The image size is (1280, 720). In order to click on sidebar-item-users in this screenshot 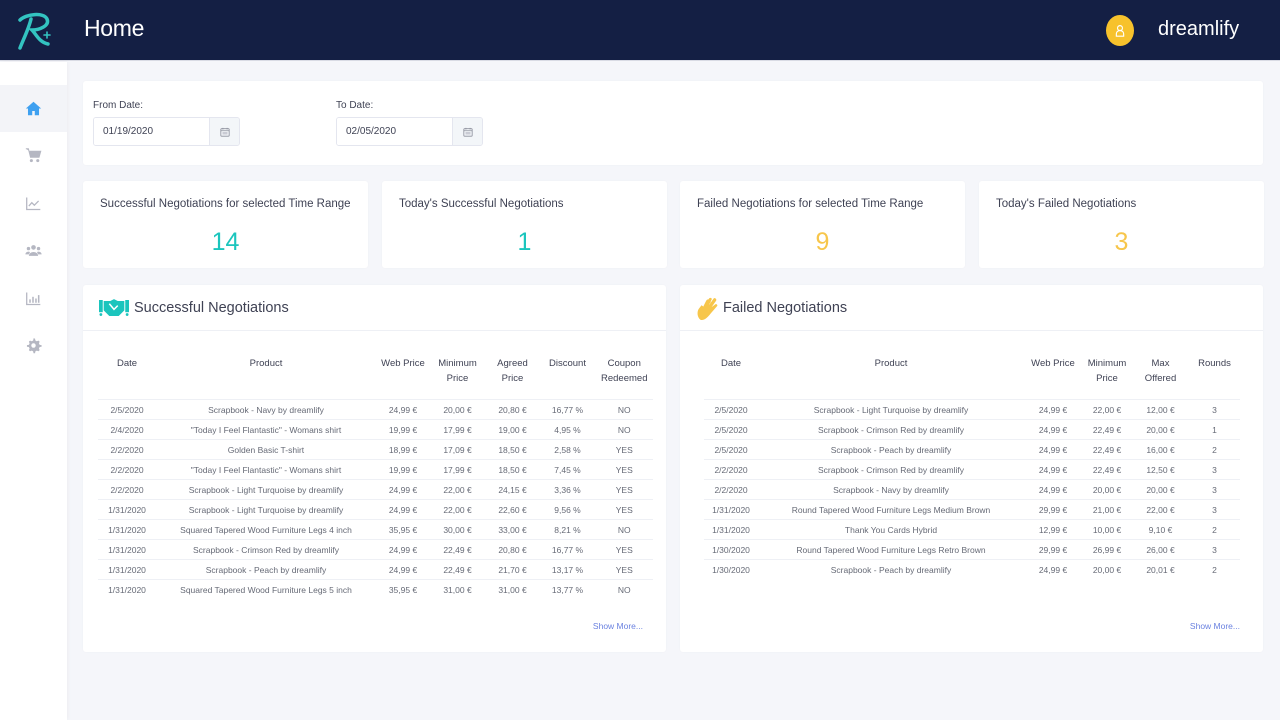, I will do `click(33, 250)`.